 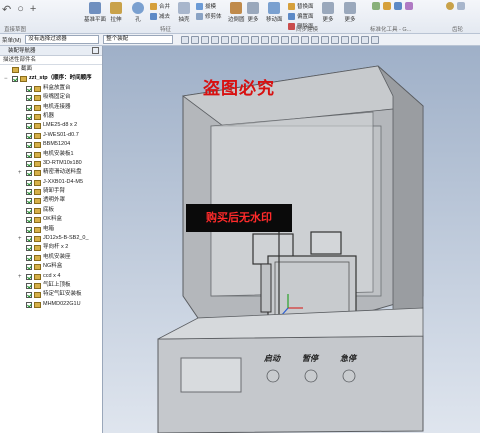 I want to click on emergency-stop-button, so click(x=349, y=376).